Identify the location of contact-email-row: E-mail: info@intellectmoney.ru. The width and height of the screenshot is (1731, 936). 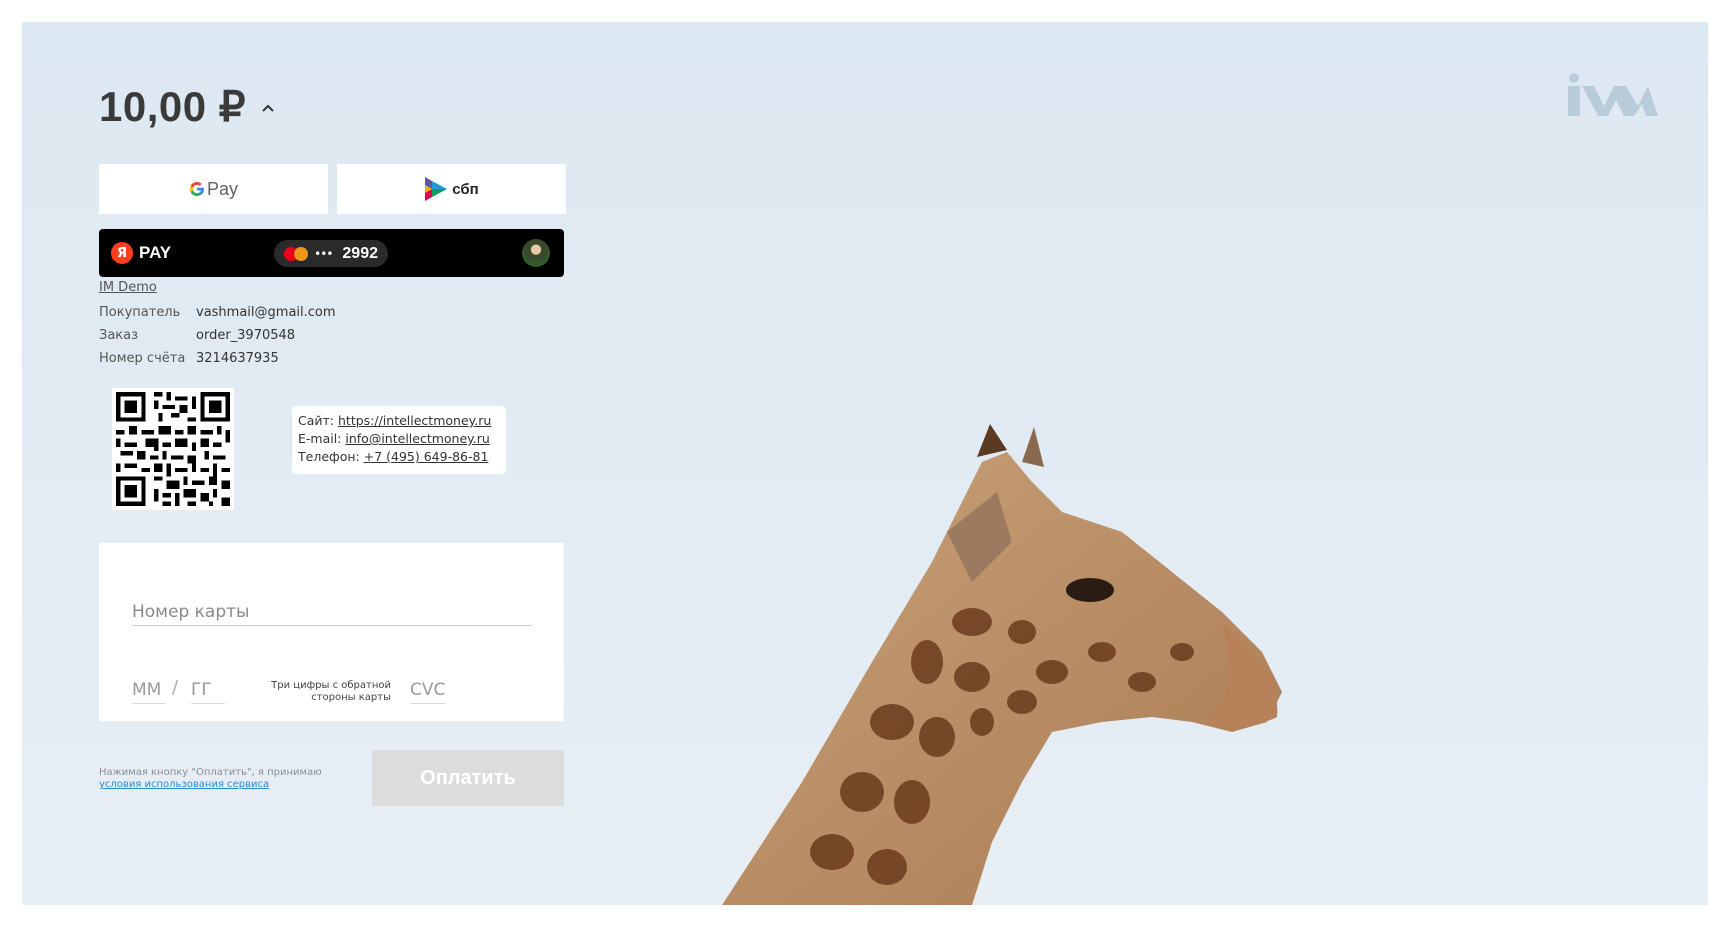
(399, 439).